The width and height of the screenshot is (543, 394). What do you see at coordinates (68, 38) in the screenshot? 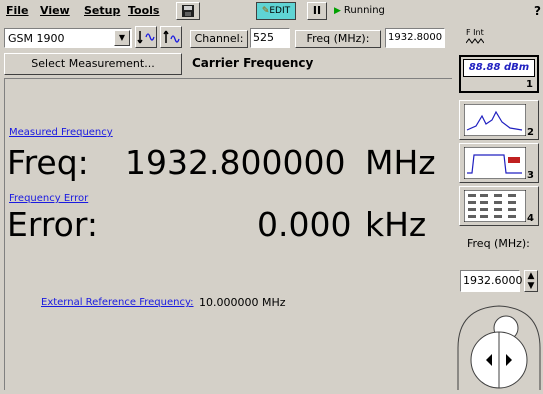
I see `standard-select: GSM 1900 ▼` at bounding box center [68, 38].